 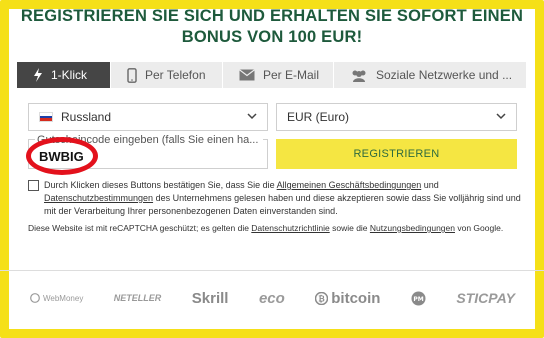 I want to click on envelope-icon, so click(x=247, y=75).